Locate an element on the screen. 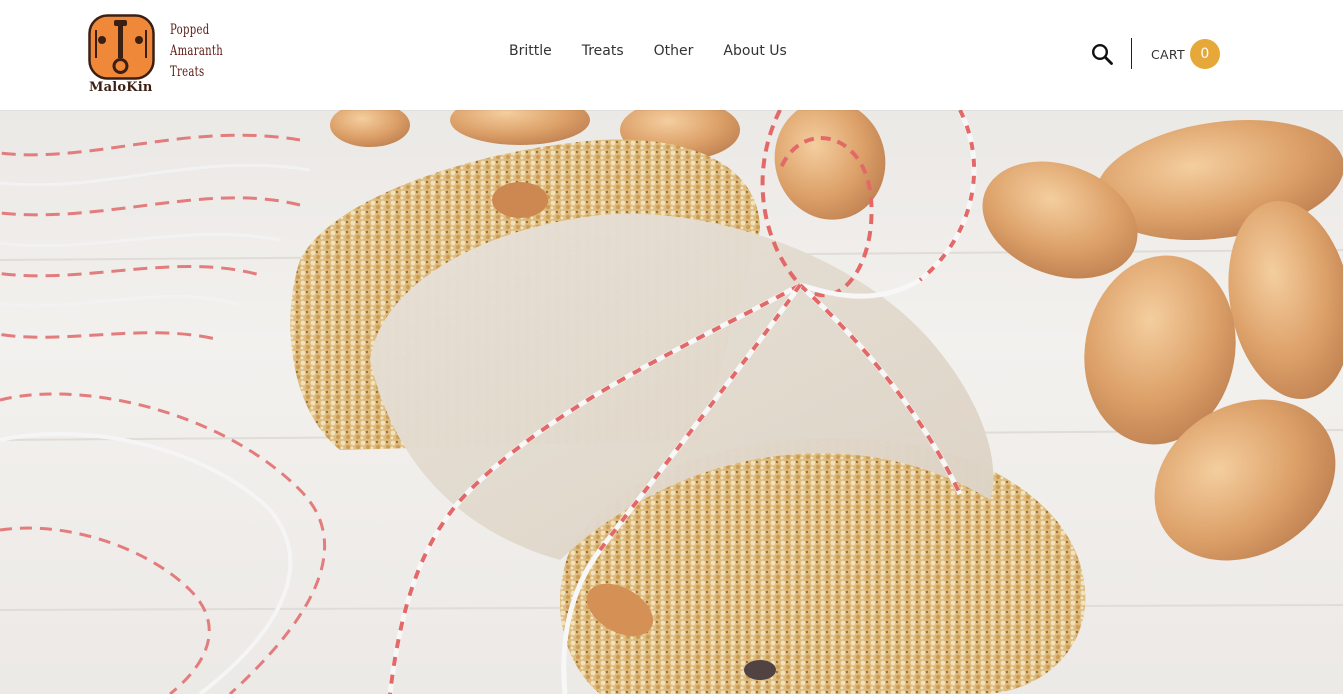  tagline-line-1: Popped is located at coordinates (190, 30).